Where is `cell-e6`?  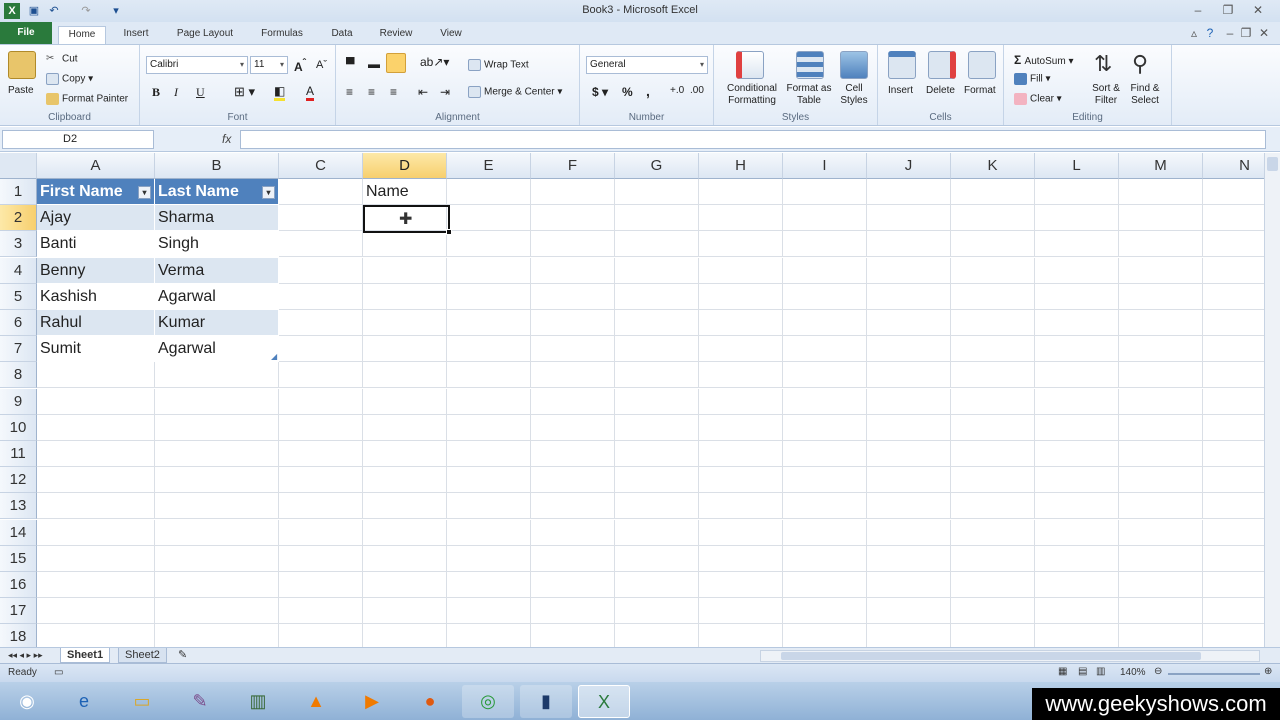 cell-e6 is located at coordinates (489, 323).